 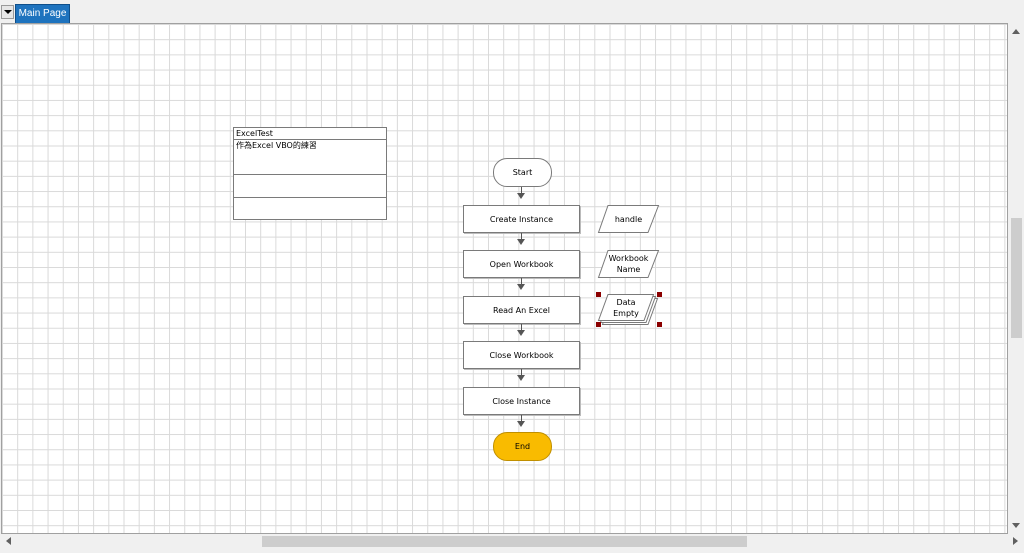 I want to click on process-step-create-instance: Create Instance, so click(x=521, y=219).